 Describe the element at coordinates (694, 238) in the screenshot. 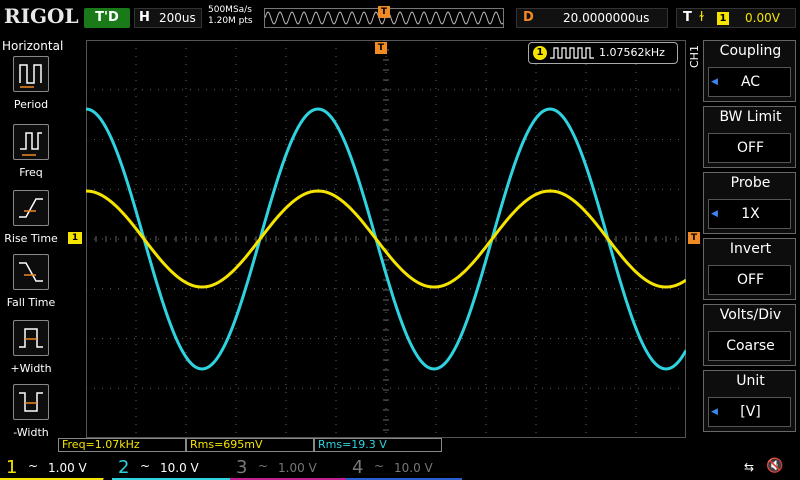

I see `trigger-level-marker: T` at that location.